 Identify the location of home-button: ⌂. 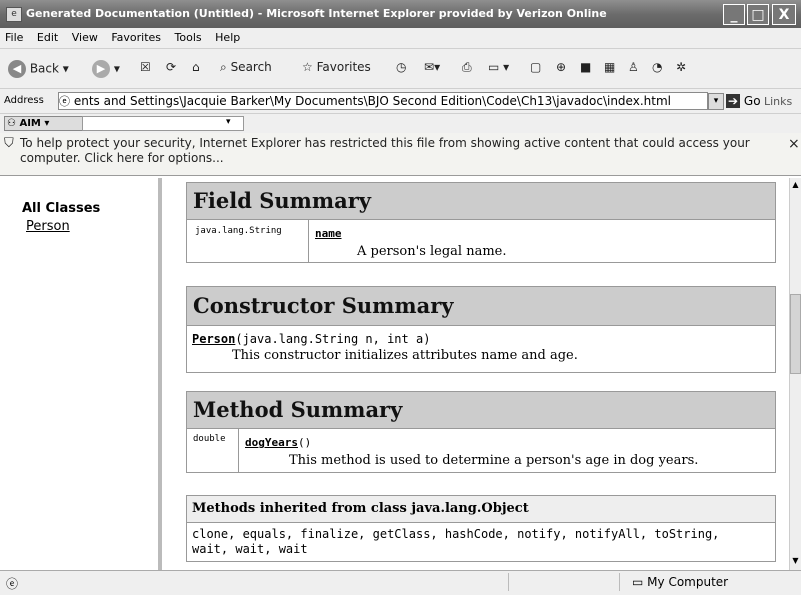
(196, 67).